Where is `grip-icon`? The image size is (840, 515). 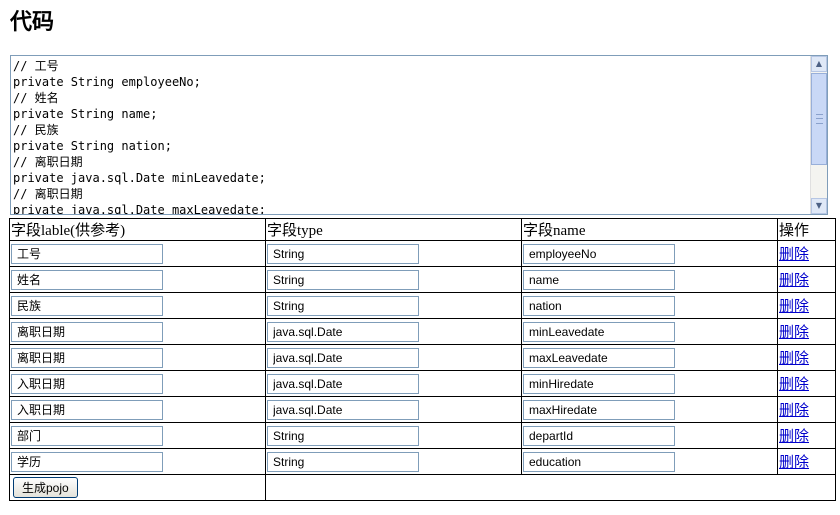 grip-icon is located at coordinates (819, 119).